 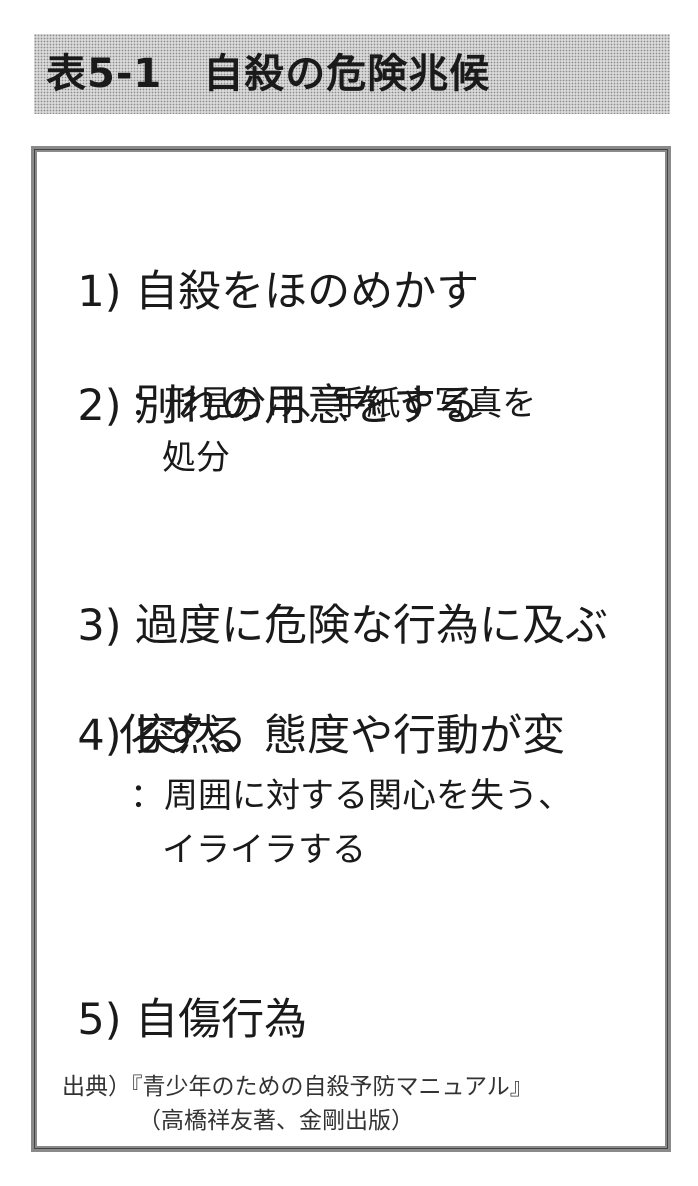 What do you see at coordinates (264, 850) in the screenshot?
I see `item-note-continued: イライラする` at bounding box center [264, 850].